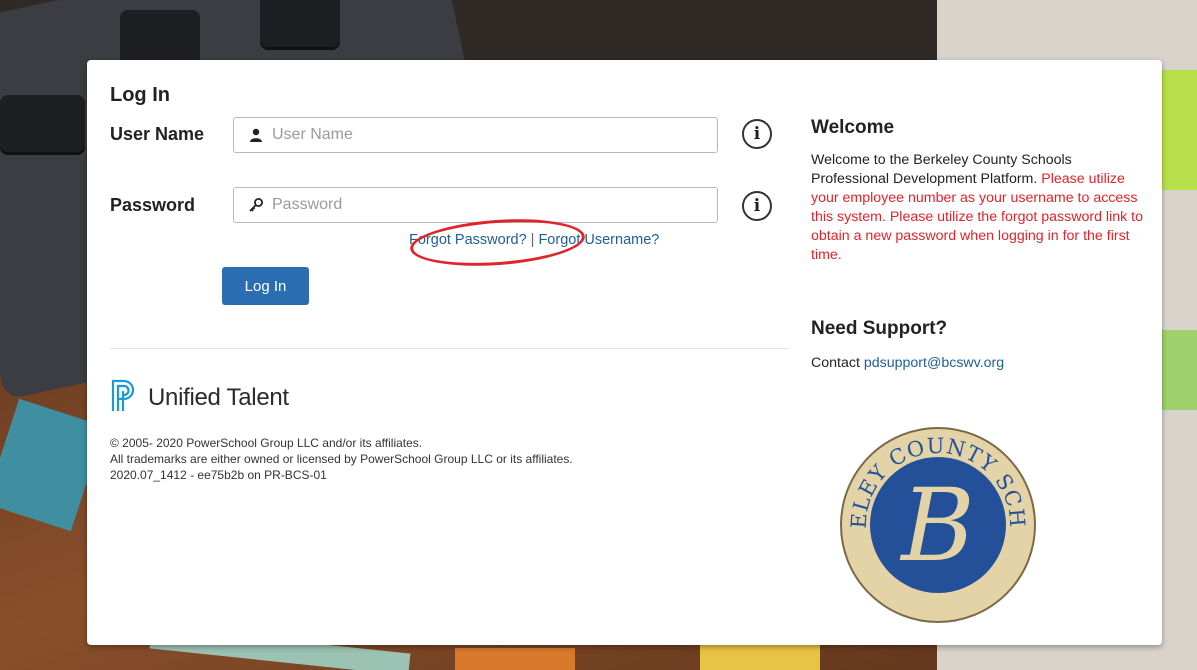 Image resolution: width=1197 pixels, height=670 pixels. What do you see at coordinates (256, 205) in the screenshot?
I see `key-icon` at bounding box center [256, 205].